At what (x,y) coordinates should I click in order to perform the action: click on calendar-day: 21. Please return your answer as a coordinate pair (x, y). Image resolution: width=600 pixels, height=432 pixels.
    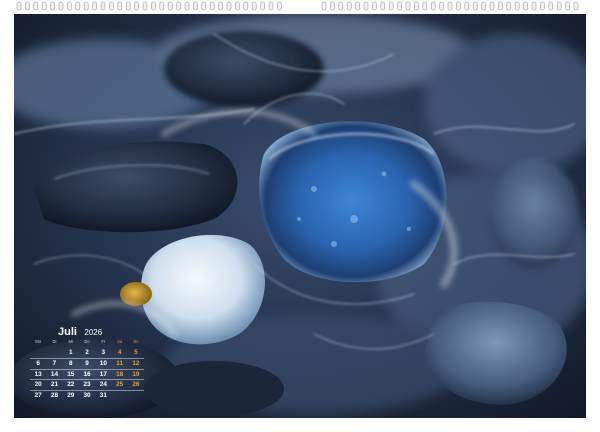
    Looking at the image, I should click on (54, 385).